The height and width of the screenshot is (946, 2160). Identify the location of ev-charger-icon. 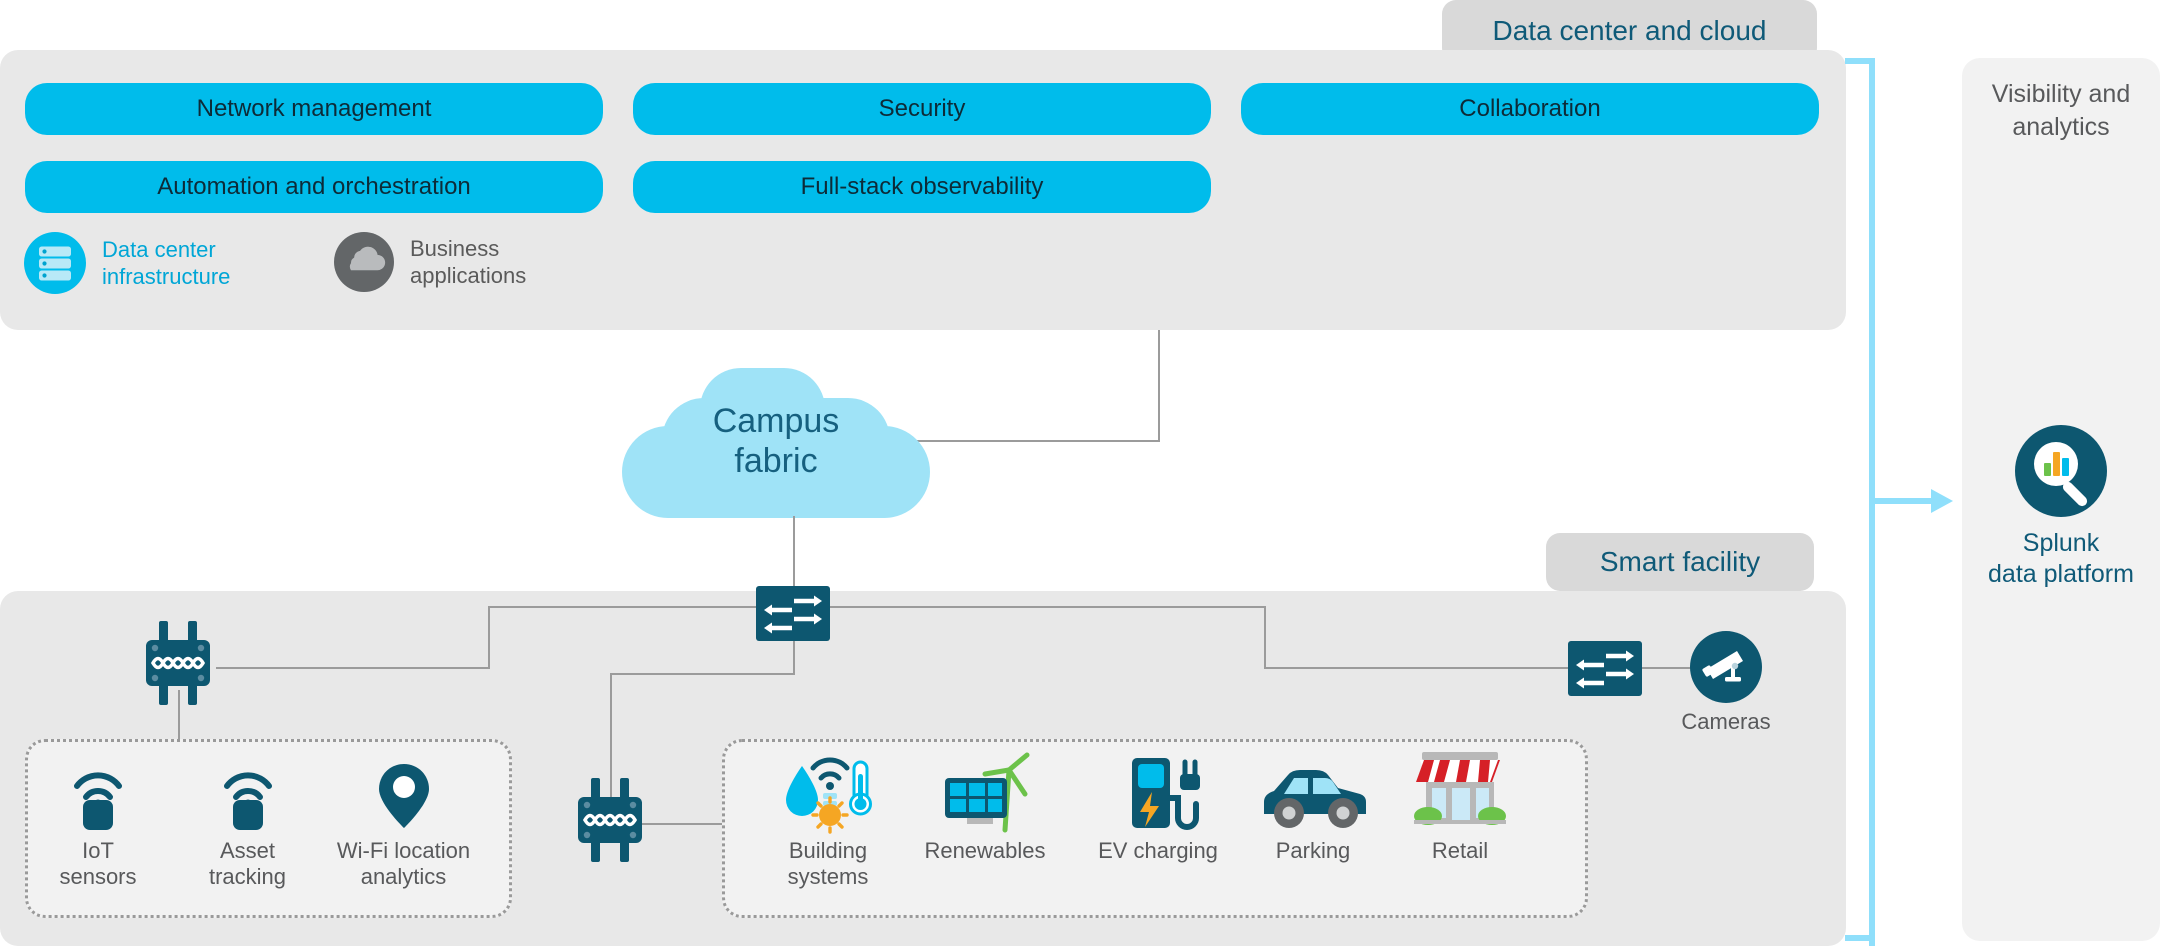
(1158, 791).